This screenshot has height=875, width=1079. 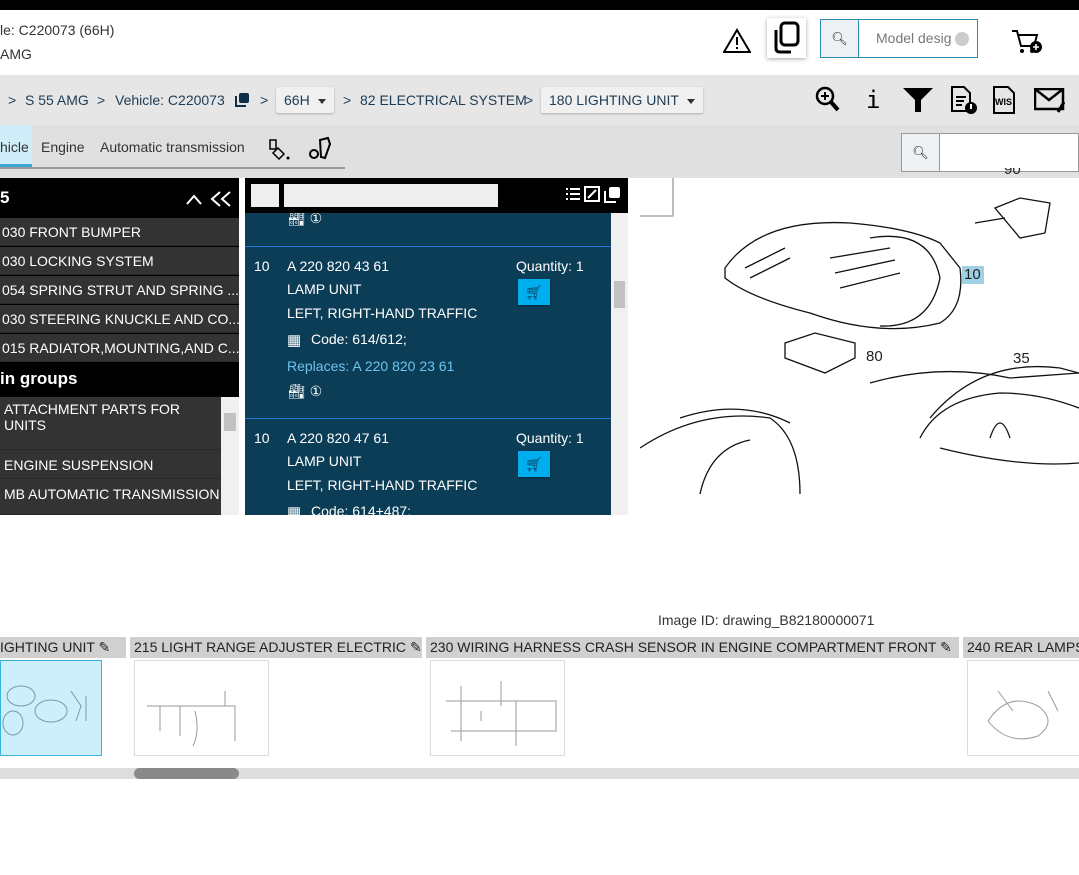 What do you see at coordinates (443, 100) in the screenshot?
I see `breadcrumb-group: 82 ELECTRICAL SYSTEM` at bounding box center [443, 100].